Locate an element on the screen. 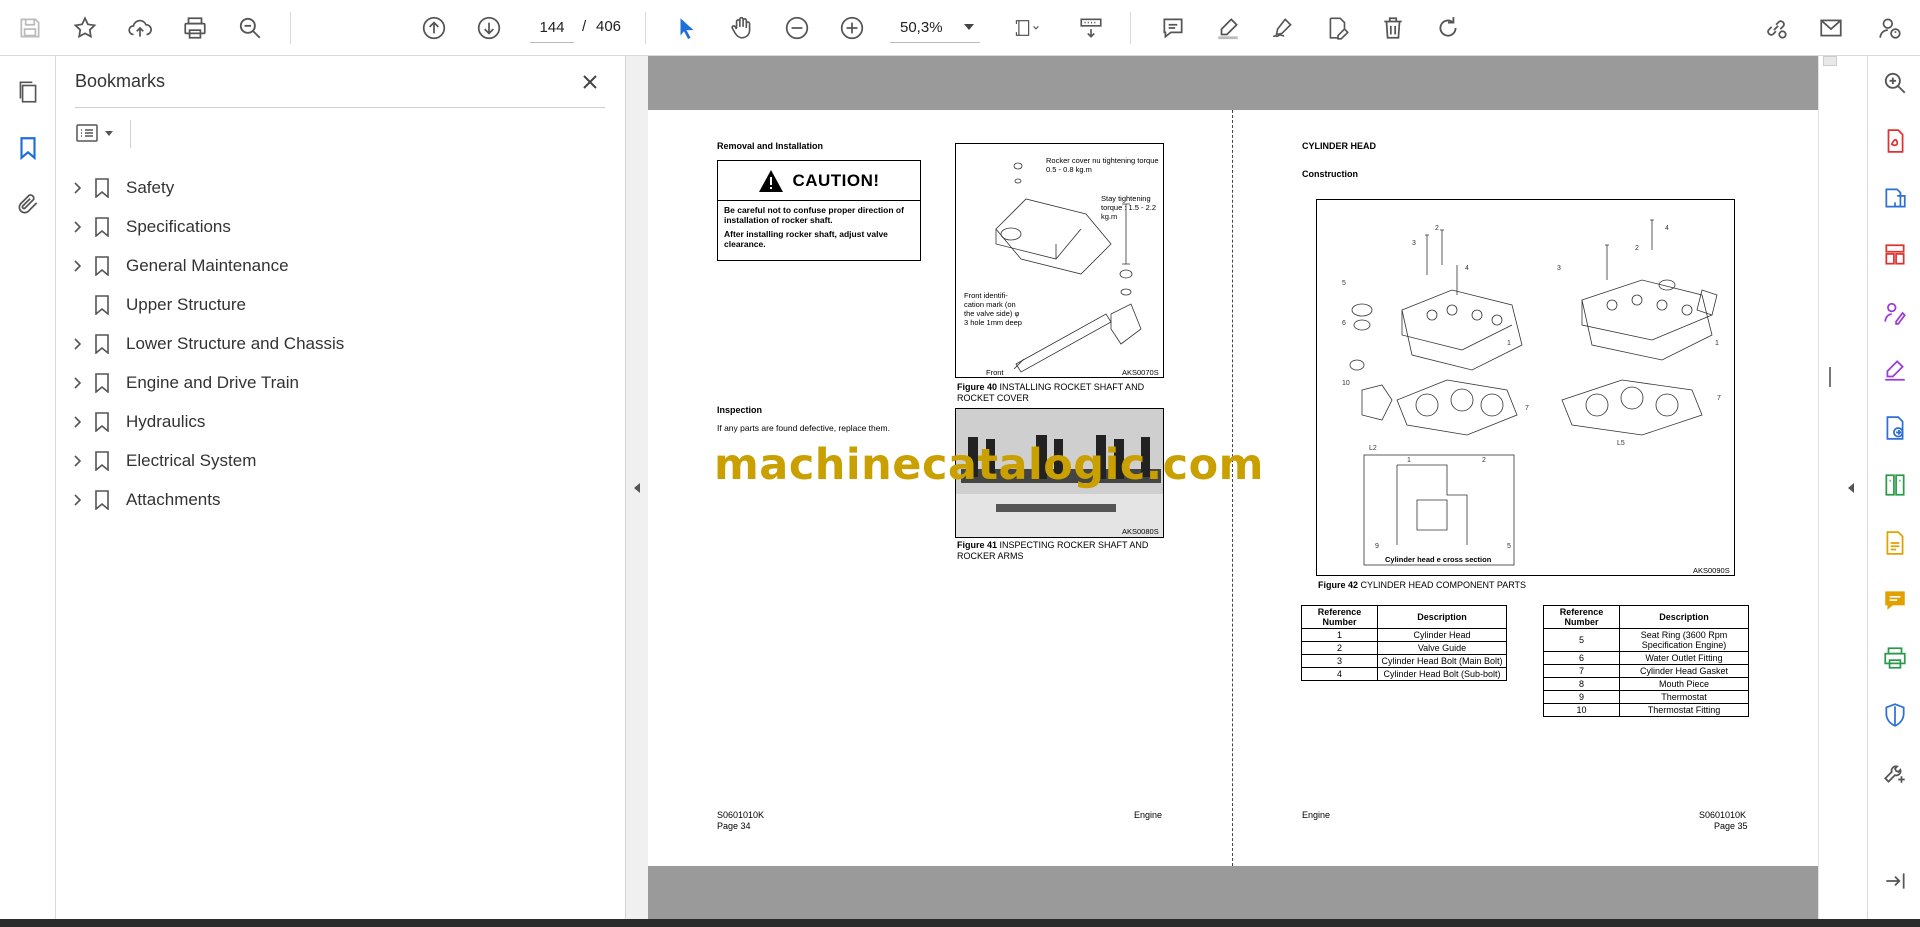 This screenshot has width=1920, height=927. bookmark-item: Hydraulics is located at coordinates (336, 421).